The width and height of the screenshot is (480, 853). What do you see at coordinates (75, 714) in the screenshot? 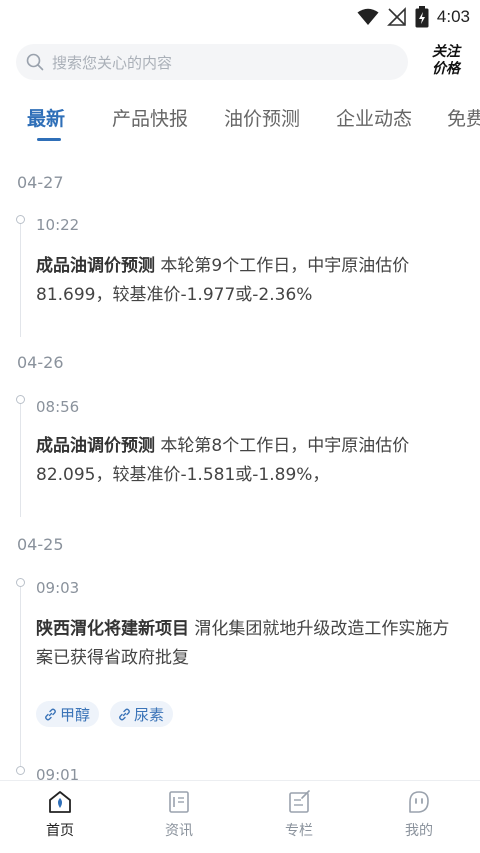
I see `tag-label: 甲醇` at bounding box center [75, 714].